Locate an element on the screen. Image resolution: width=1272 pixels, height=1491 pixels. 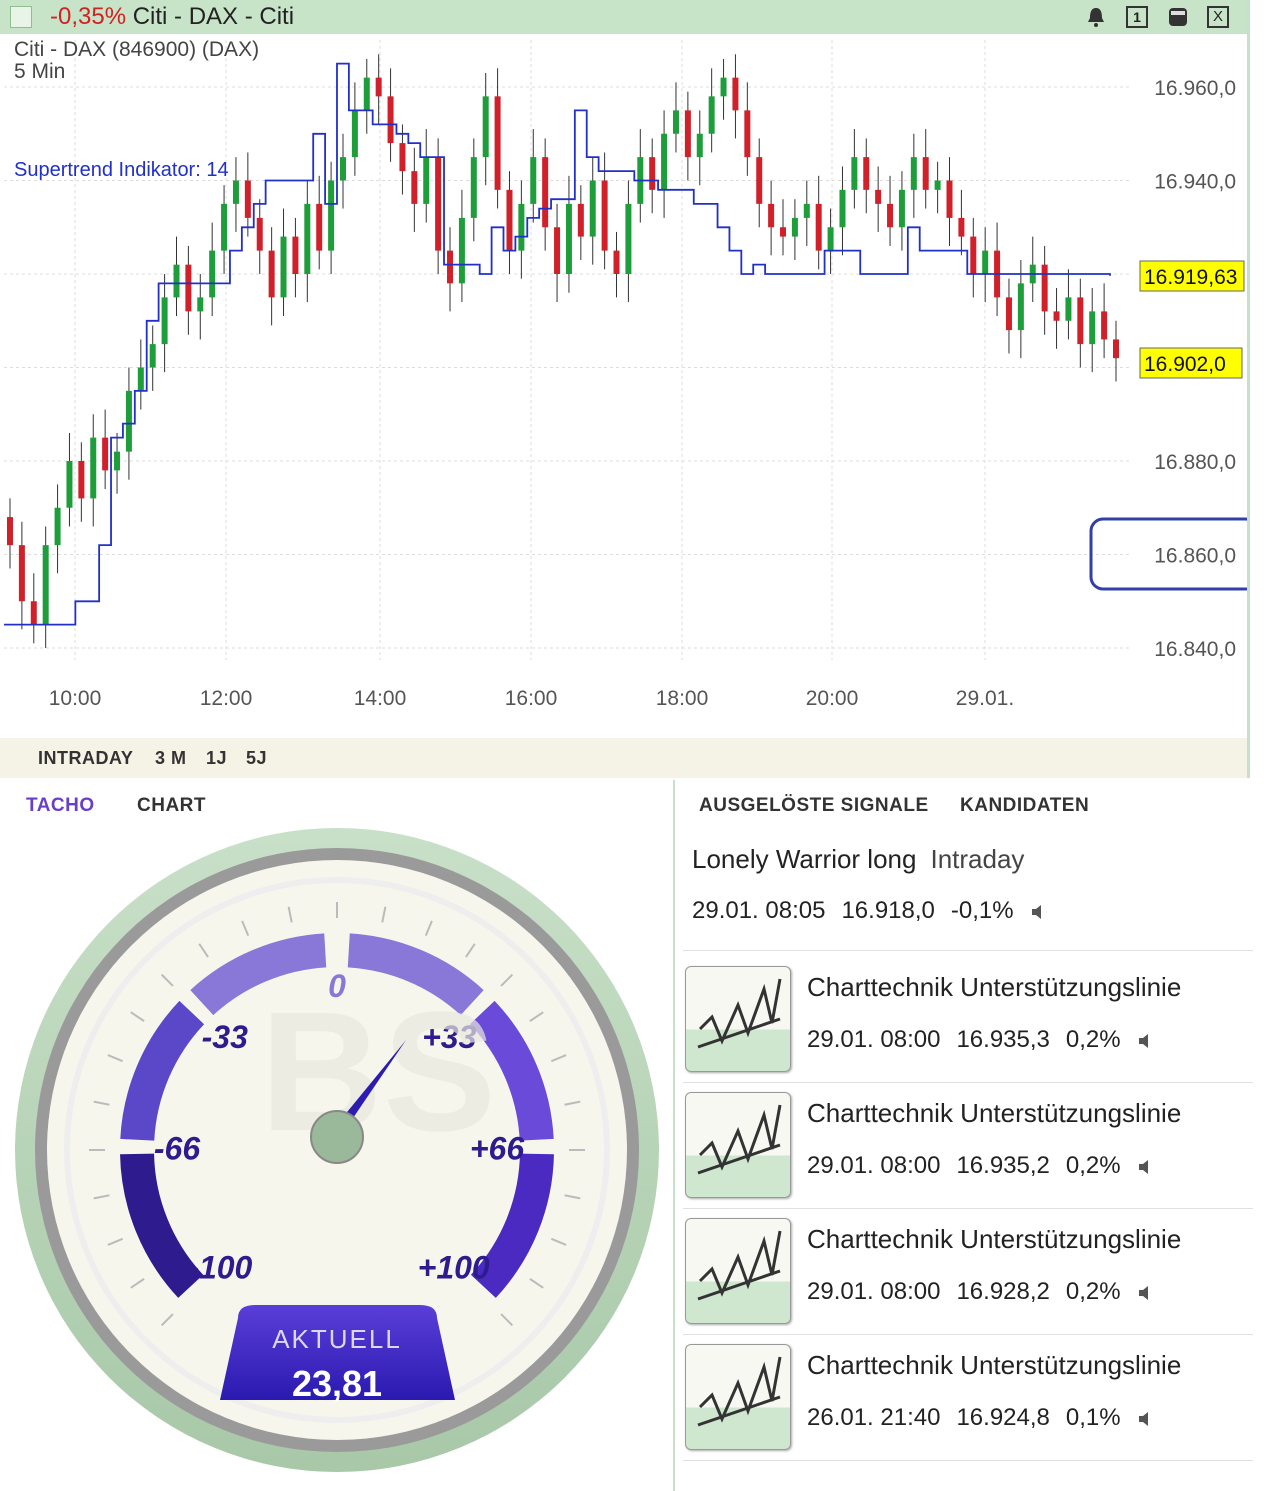
database-icon is located at coordinates (1178, 17).